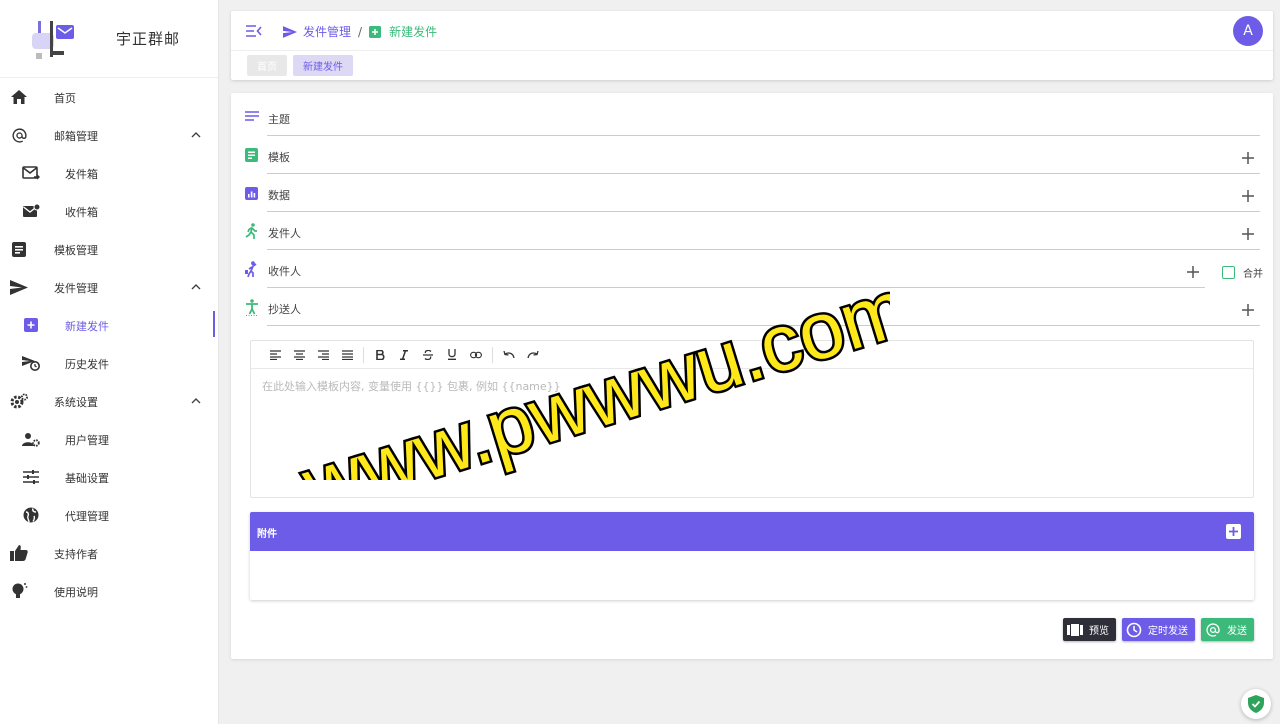 The height and width of the screenshot is (724, 1280). Describe the element at coordinates (1248, 308) in the screenshot. I see `add-cc-plus-icon` at that location.